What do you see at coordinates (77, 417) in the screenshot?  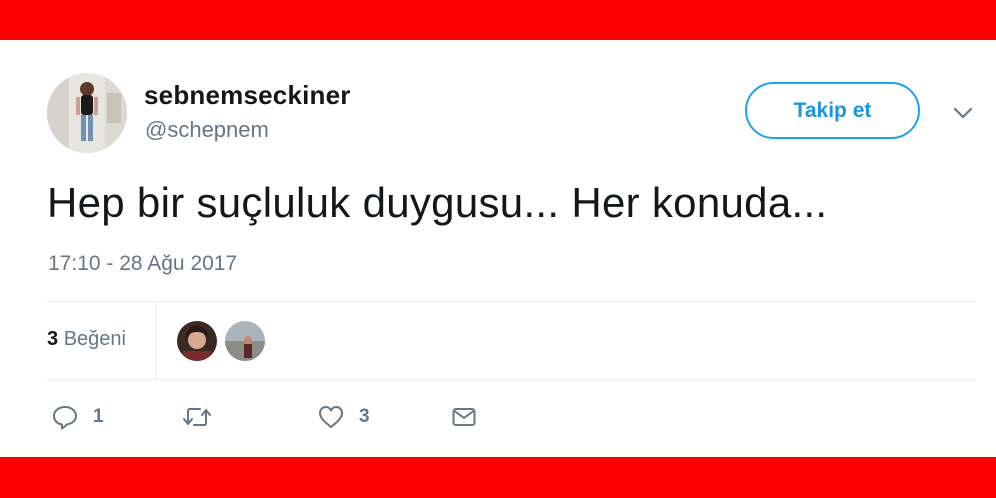 I see `reply-button: 1` at bounding box center [77, 417].